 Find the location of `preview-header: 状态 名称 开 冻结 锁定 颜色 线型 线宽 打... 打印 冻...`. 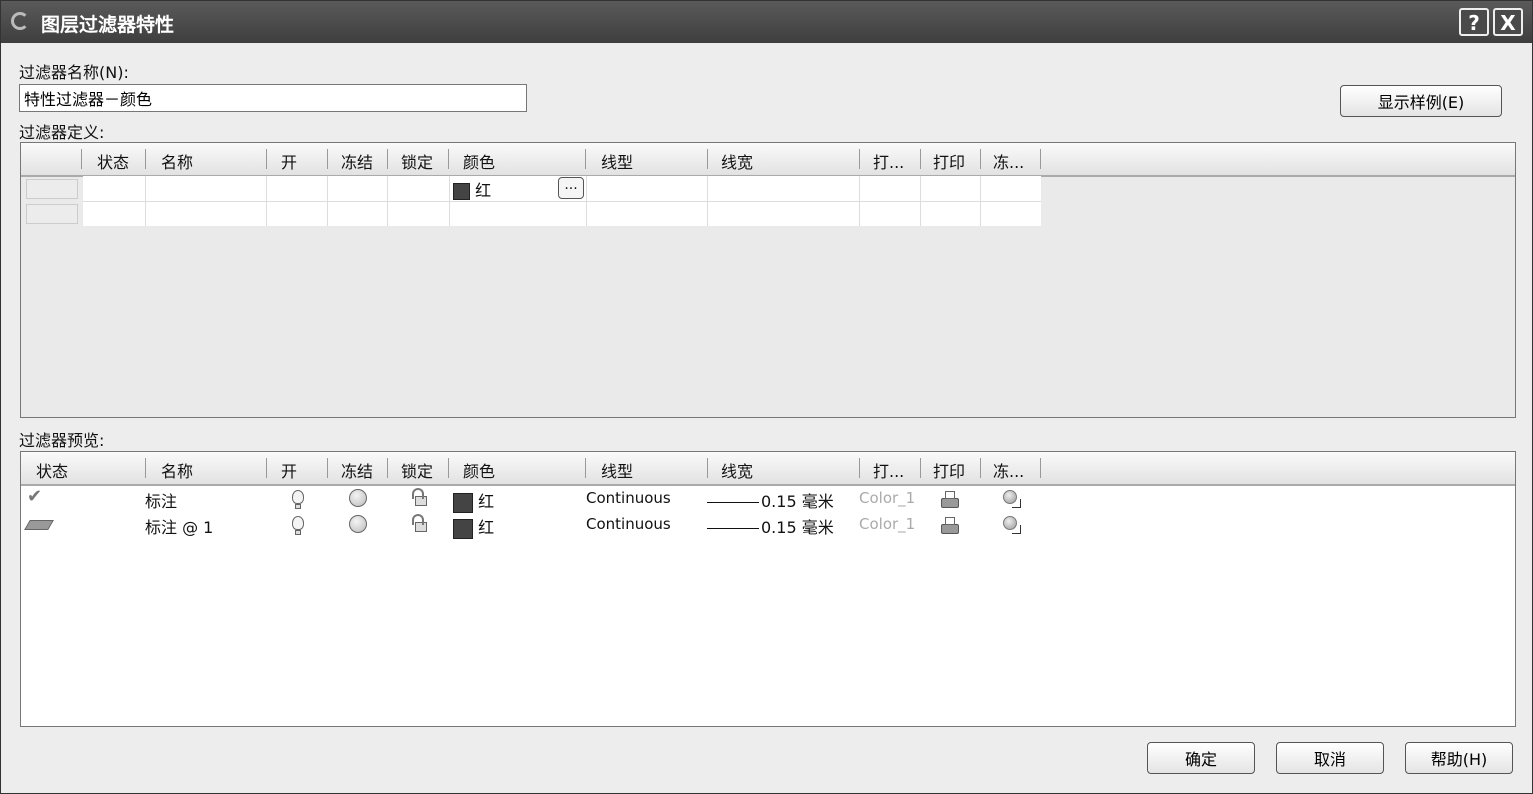

preview-header: 状态 名称 开 冻结 锁定 颜色 线型 线宽 打... 打印 冻... is located at coordinates (768, 469).